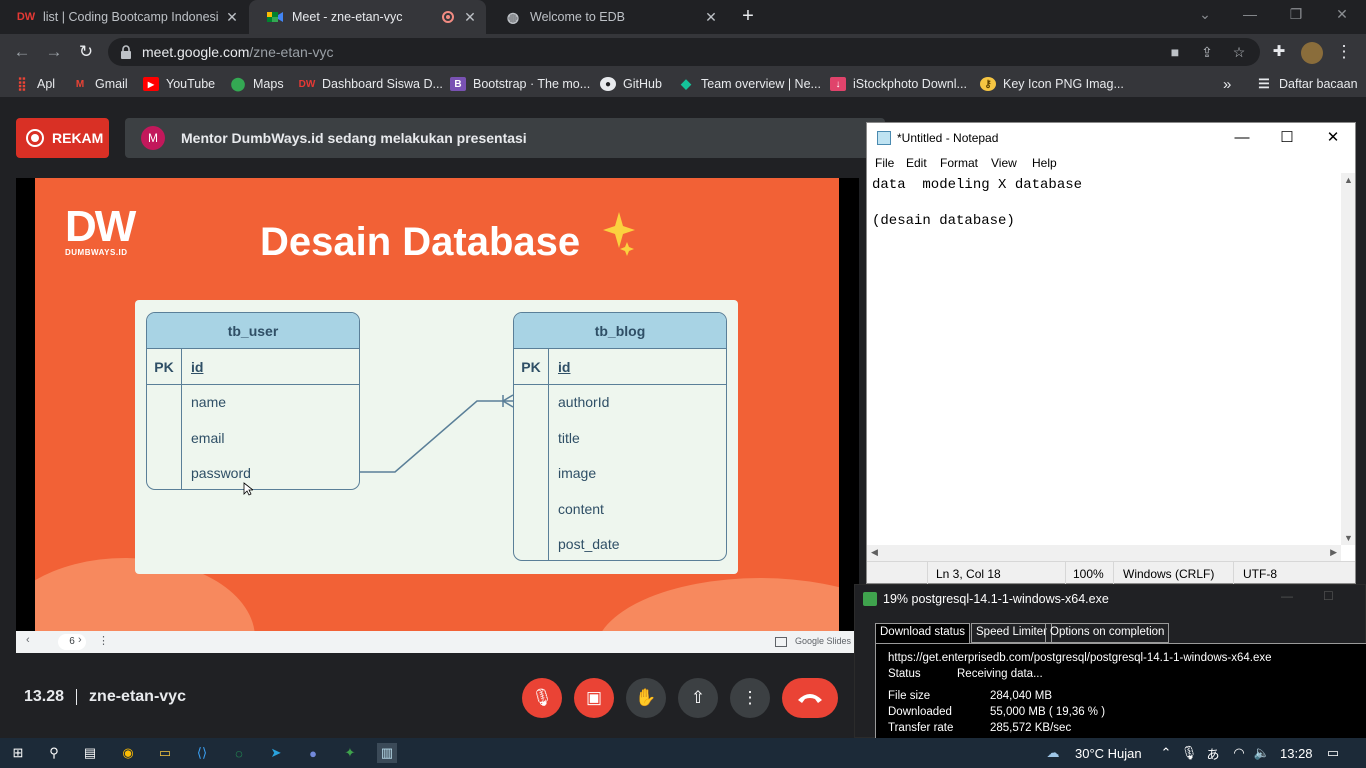 The image size is (1366, 768). I want to click on back-button: ←, so click(22, 52).